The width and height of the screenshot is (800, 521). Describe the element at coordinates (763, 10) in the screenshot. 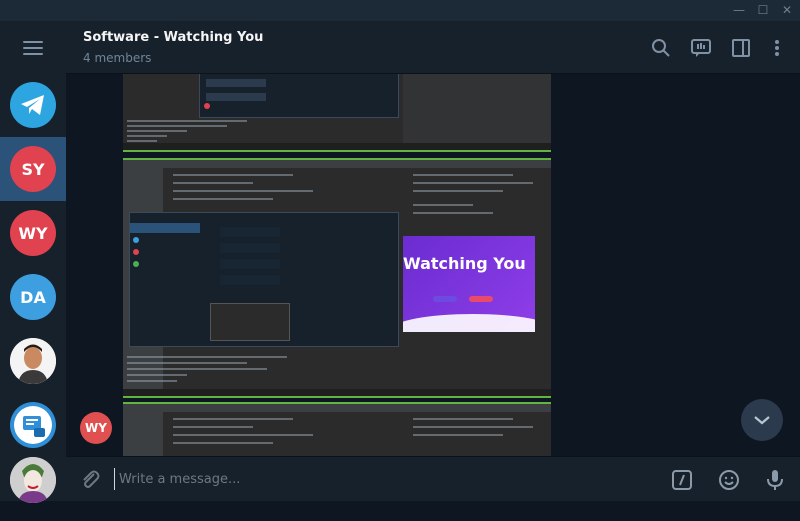

I see `maximize-button: ☐` at that location.